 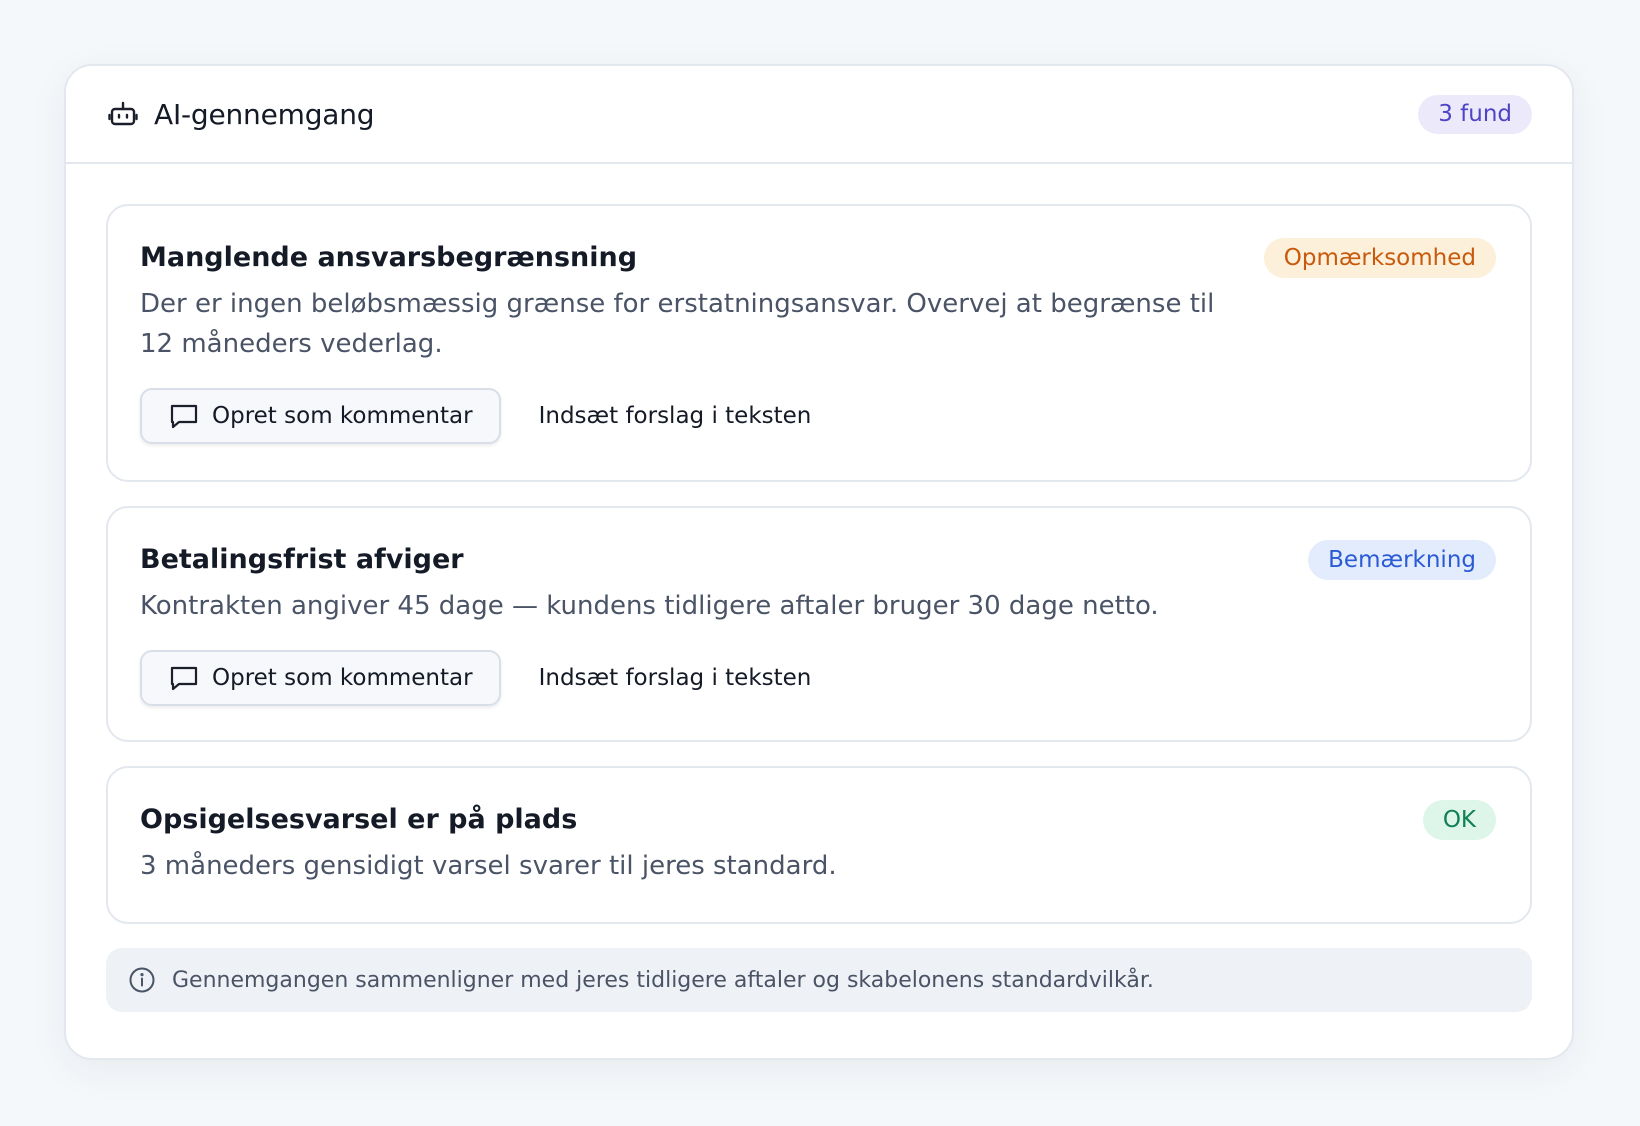 I want to click on severity-badge: OK, so click(x=1459, y=820).